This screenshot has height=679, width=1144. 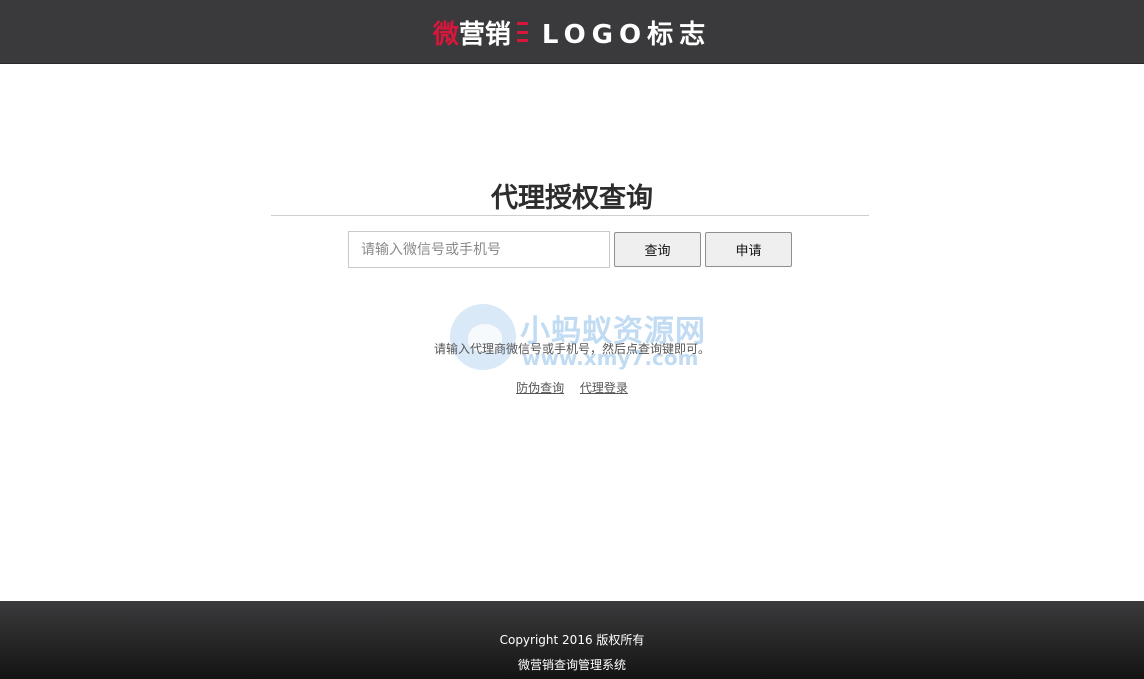 I want to click on site-logo: 微 营销 LOGO标志, so click(x=572, y=32).